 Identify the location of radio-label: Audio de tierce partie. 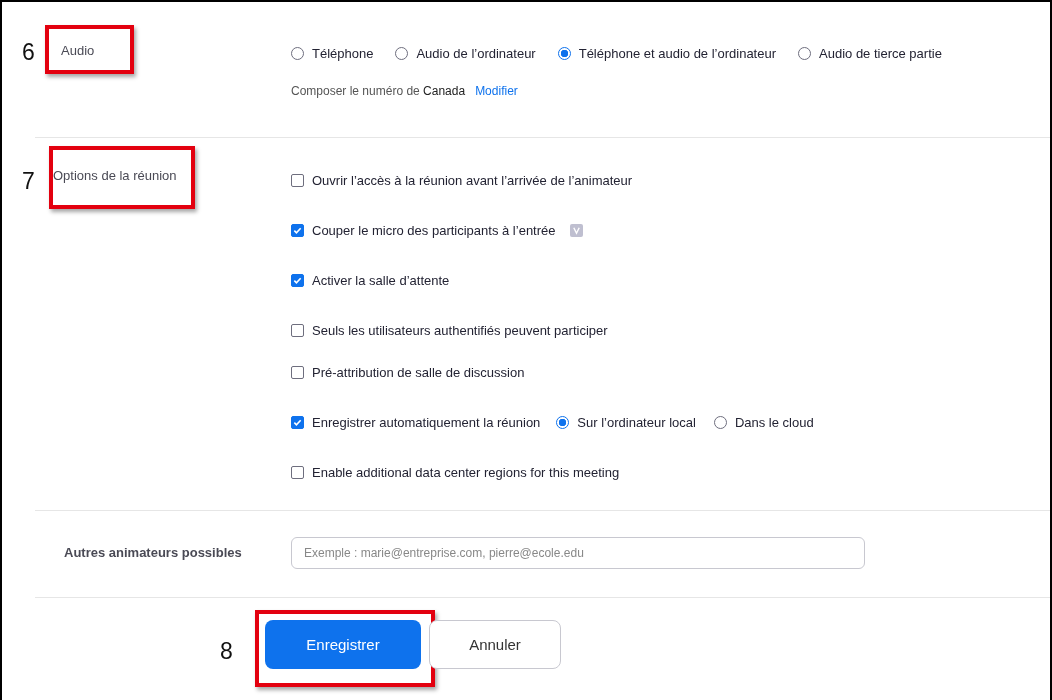
(880, 53).